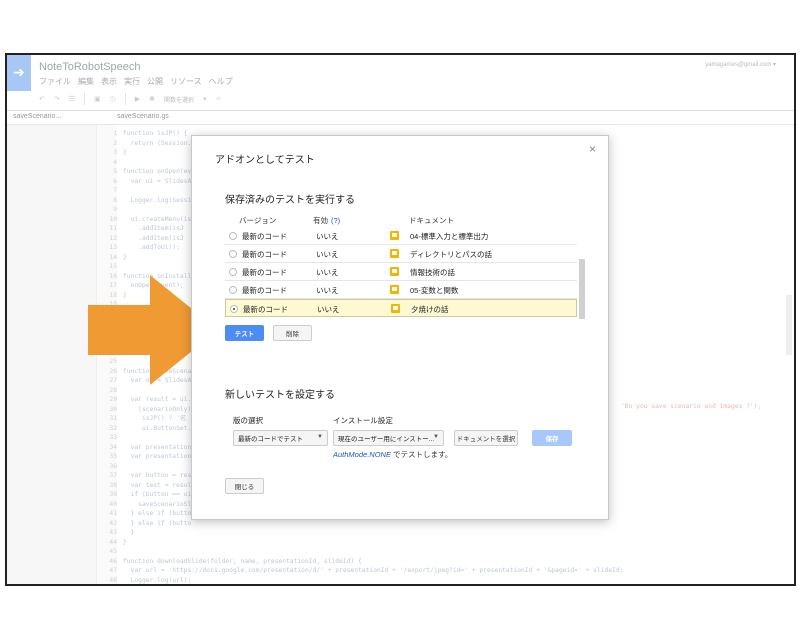 The height and width of the screenshot is (640, 800). I want to click on code-text: function isJP() {, so click(155, 133).